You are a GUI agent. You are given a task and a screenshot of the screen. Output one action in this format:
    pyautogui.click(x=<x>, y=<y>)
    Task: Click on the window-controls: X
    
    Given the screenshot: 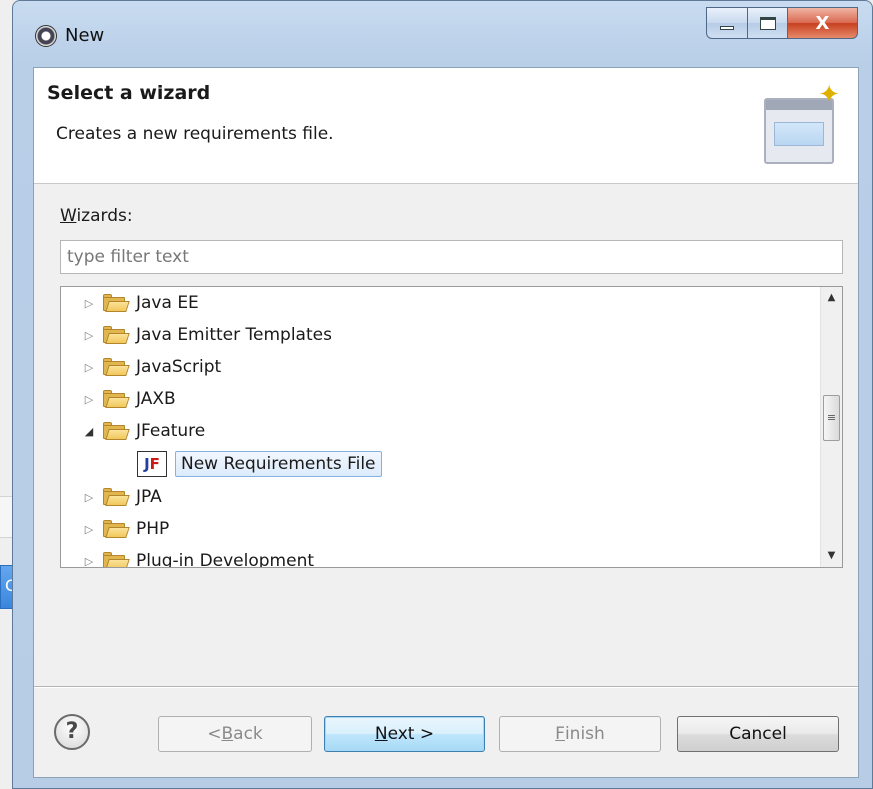 What is the action you would take?
    pyautogui.click(x=782, y=23)
    